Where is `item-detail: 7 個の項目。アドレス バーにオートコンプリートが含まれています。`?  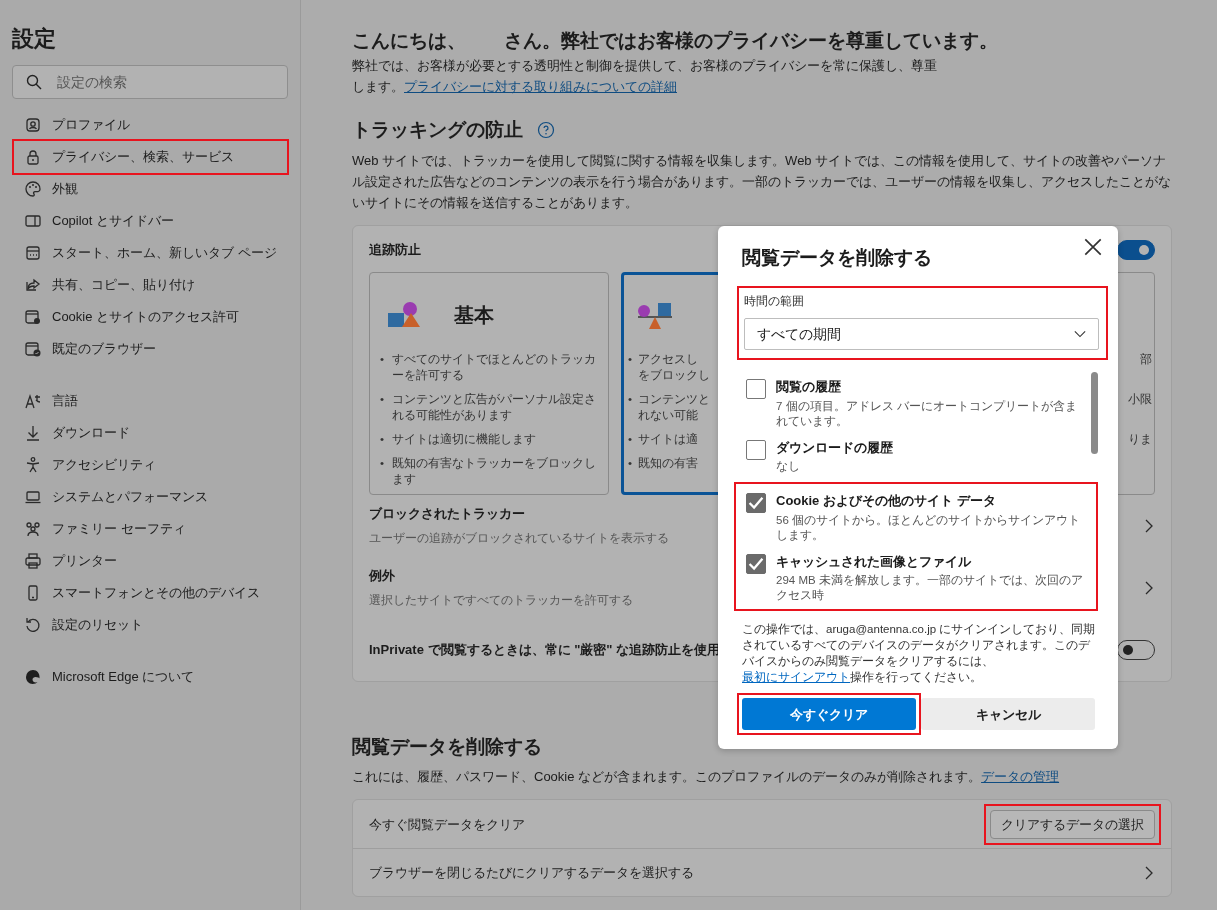
item-detail: 7 個の項目。アドレス バーにオートコンプリートが含まれています。 is located at coordinates (927, 413).